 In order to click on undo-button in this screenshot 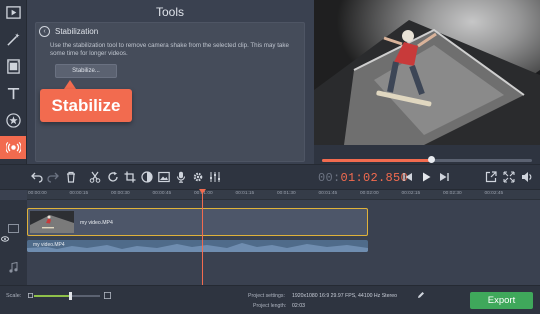, I will do `click(37, 177)`.